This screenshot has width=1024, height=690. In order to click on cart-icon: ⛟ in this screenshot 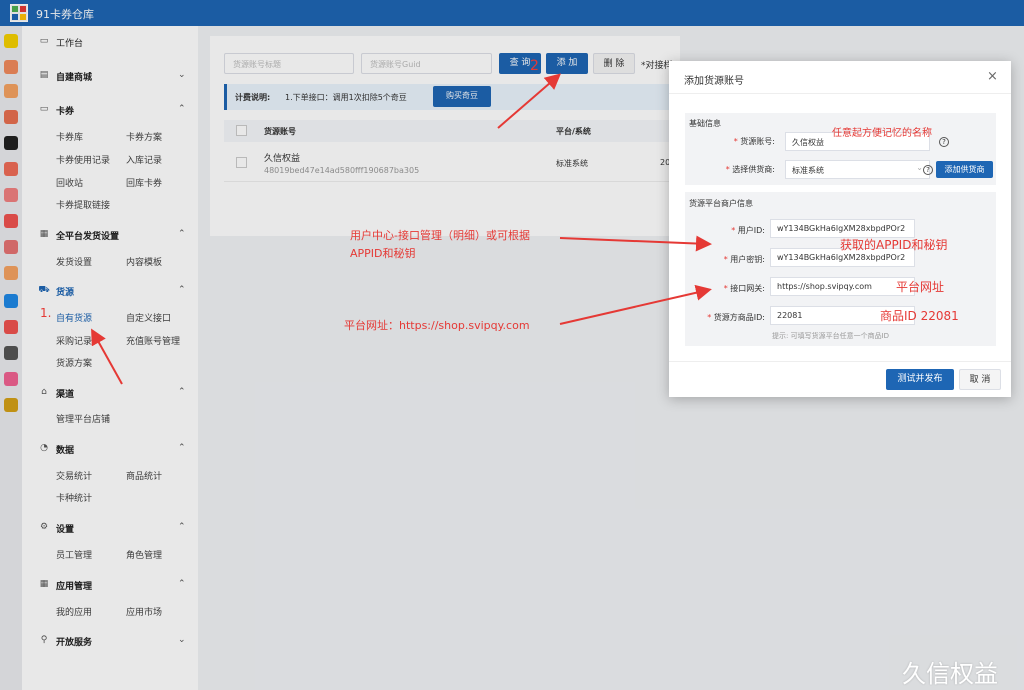, I will do `click(44, 290)`.